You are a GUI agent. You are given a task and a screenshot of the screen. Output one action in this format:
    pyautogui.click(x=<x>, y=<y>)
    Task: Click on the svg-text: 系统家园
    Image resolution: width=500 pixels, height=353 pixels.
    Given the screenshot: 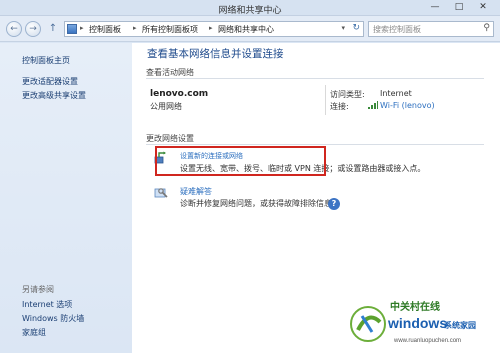 What is the action you would take?
    pyautogui.click(x=460, y=325)
    